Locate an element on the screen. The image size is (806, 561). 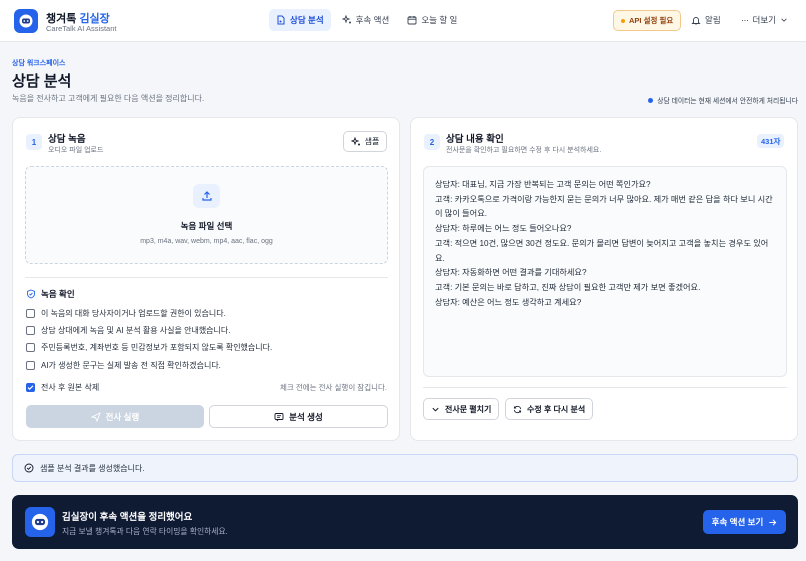
arrow-right-icon is located at coordinates (773, 522).